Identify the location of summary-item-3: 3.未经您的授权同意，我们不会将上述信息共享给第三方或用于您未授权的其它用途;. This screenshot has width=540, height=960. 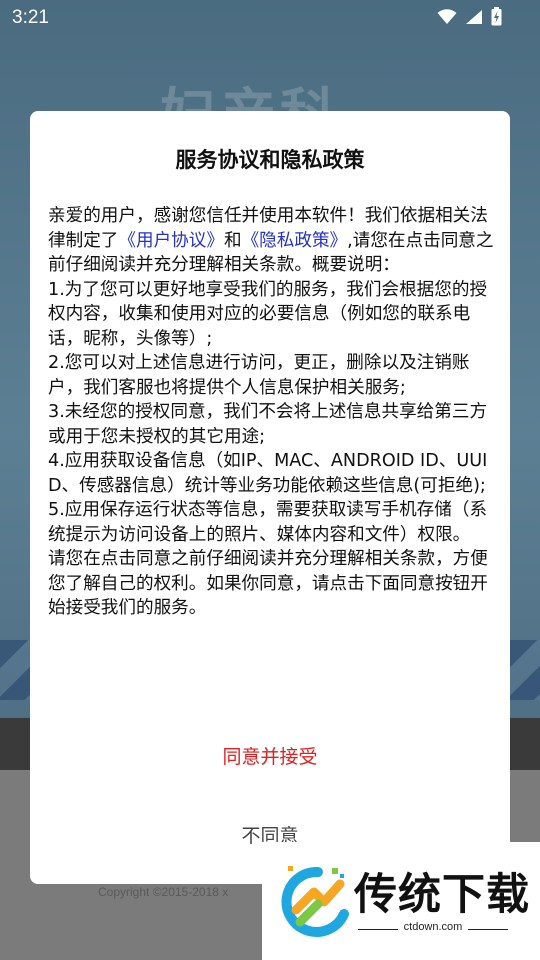
(268, 424).